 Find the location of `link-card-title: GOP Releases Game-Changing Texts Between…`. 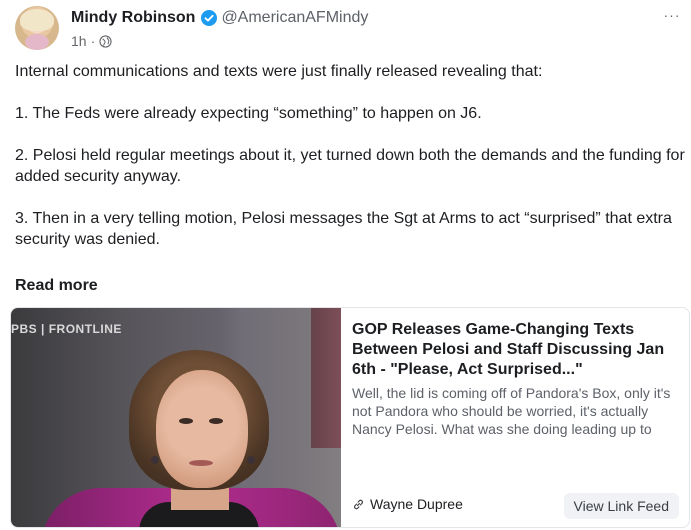

link-card-title: GOP Releases Game-Changing Texts Between… is located at coordinates (512, 350).